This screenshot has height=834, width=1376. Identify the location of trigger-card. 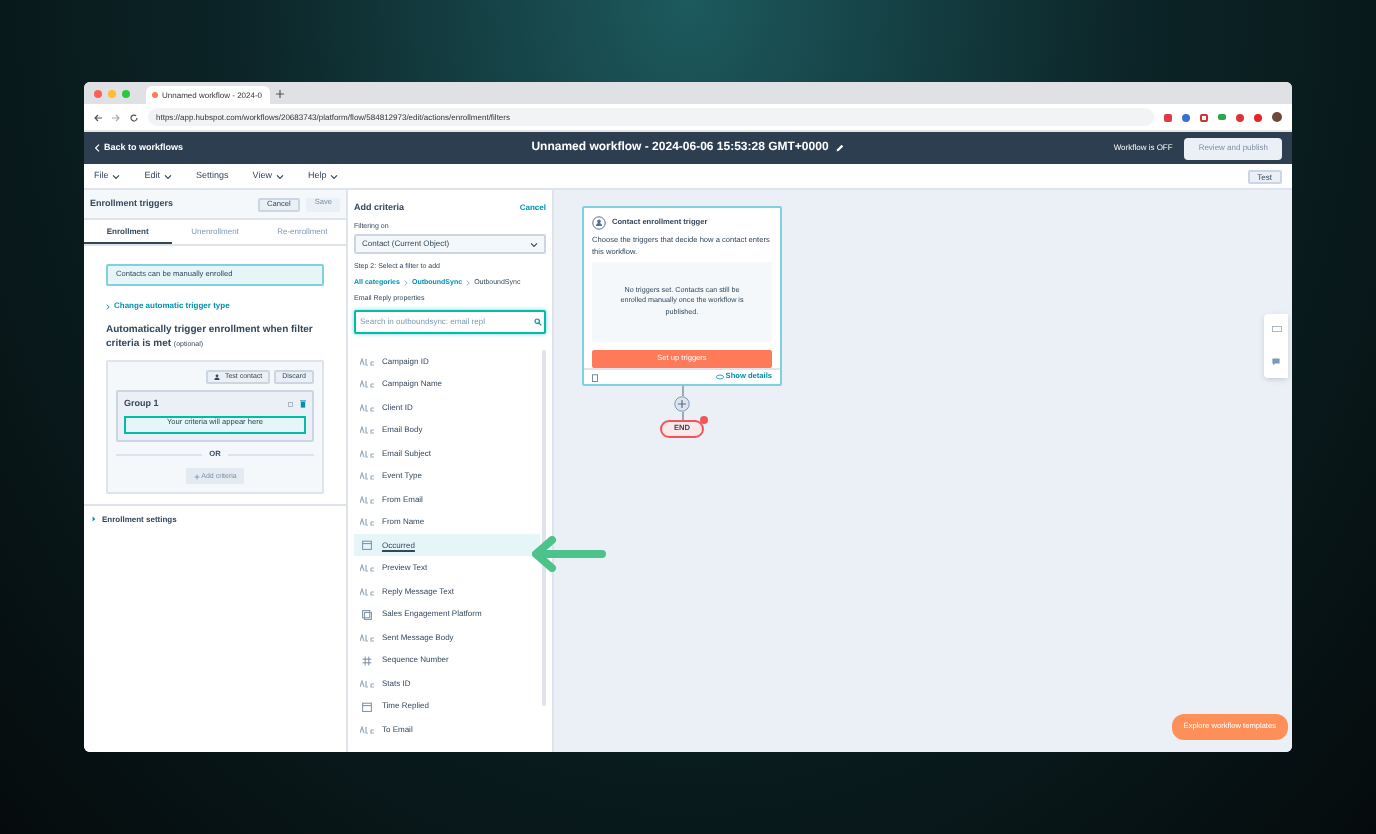
(682, 296).